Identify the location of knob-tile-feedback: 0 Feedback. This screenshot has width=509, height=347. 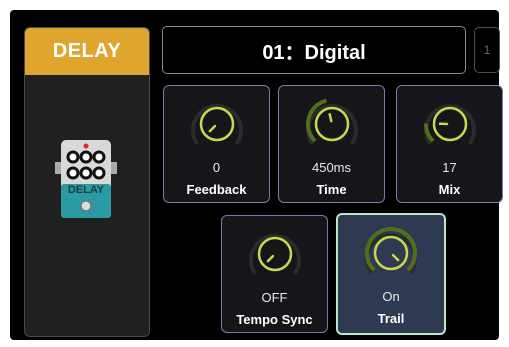
(216, 144).